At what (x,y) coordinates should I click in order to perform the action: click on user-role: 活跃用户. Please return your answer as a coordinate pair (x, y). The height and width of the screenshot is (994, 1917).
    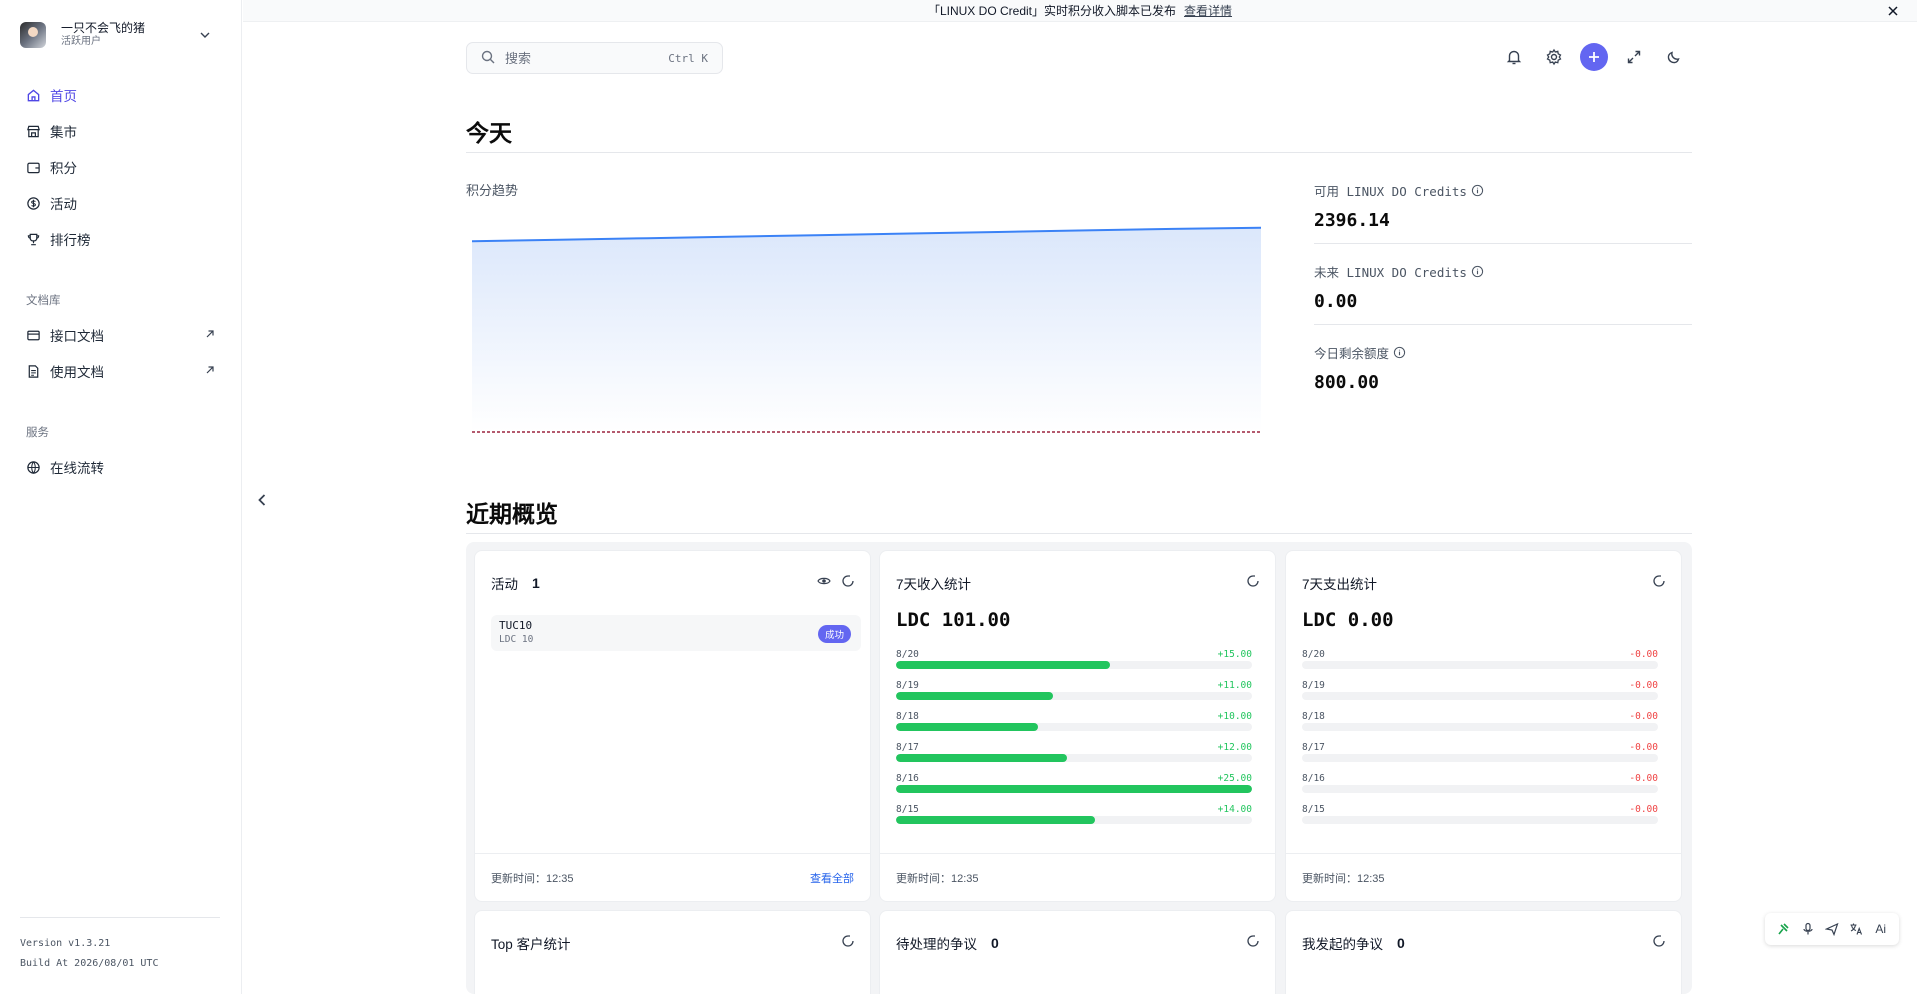
    Looking at the image, I should click on (81, 41).